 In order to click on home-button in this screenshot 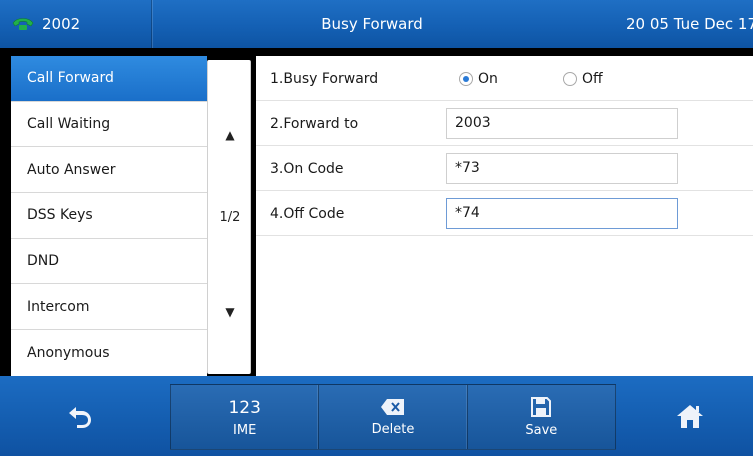, I will do `click(690, 416)`.